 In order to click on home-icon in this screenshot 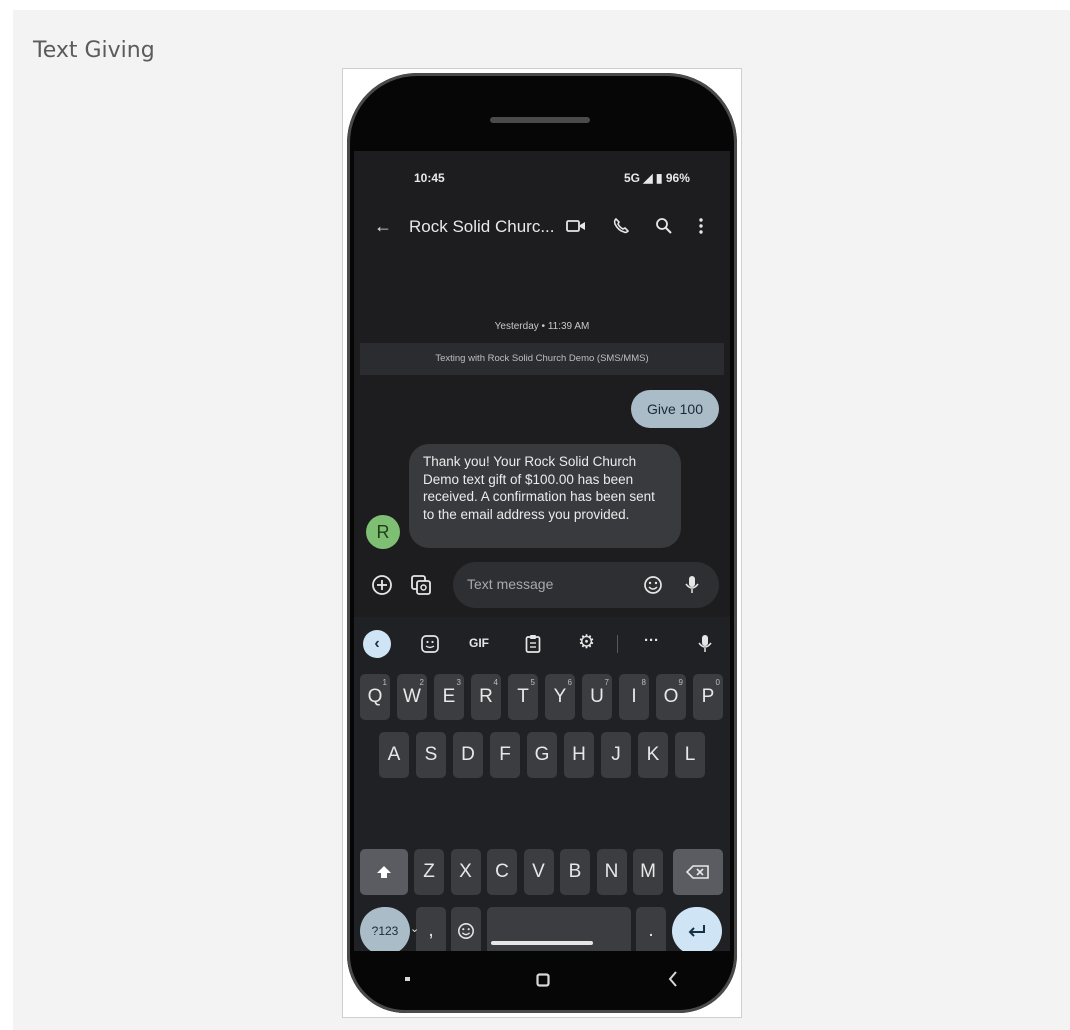, I will do `click(543, 982)`.